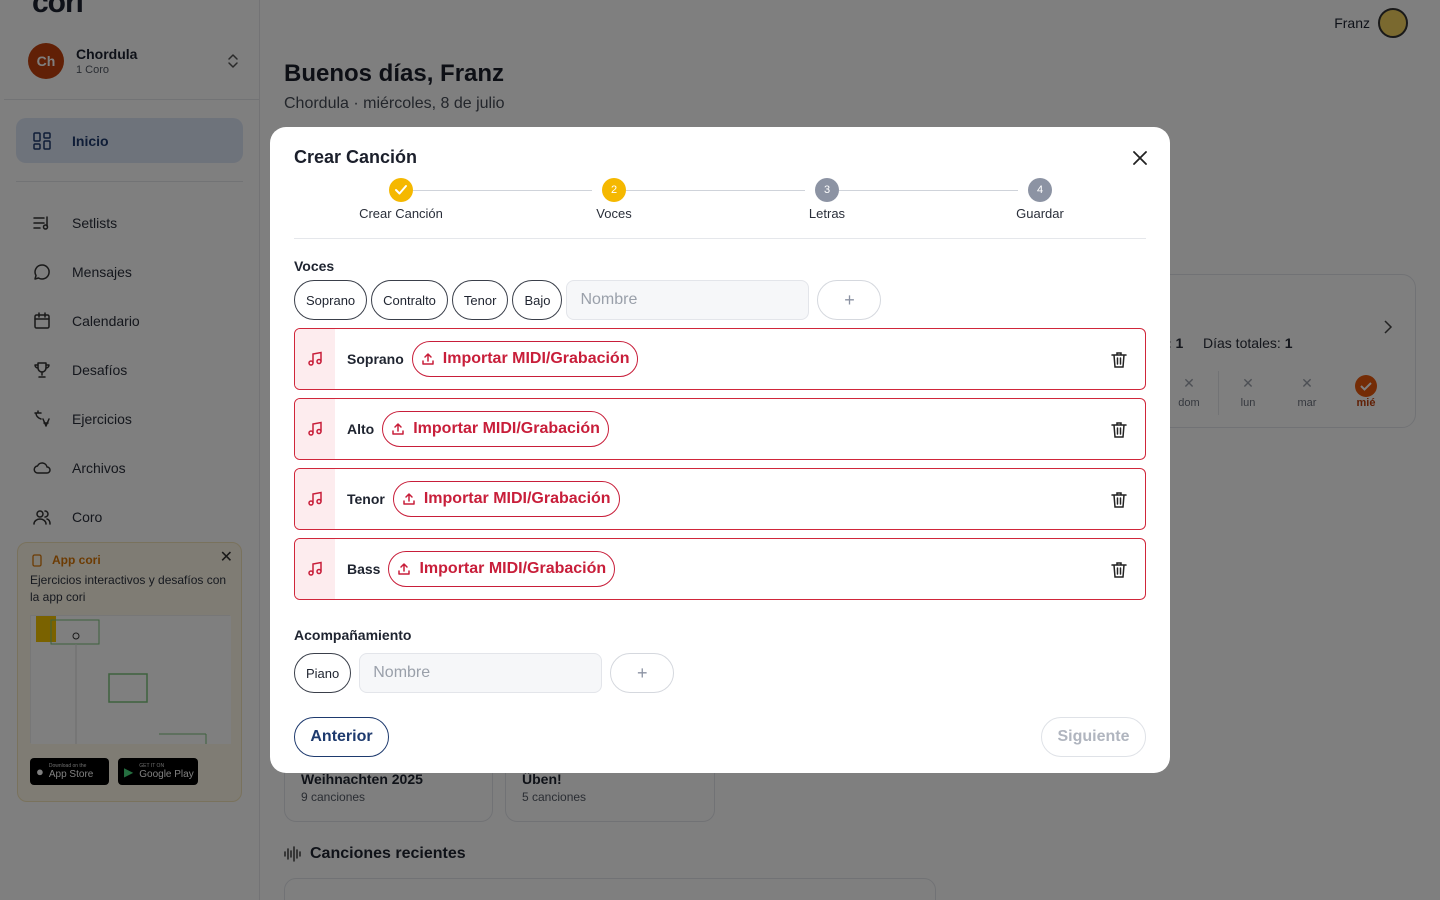 This screenshot has height=900, width=1440. I want to click on voice-row-tenor: Tenor Importar MIDI/Grabación, so click(720, 499).